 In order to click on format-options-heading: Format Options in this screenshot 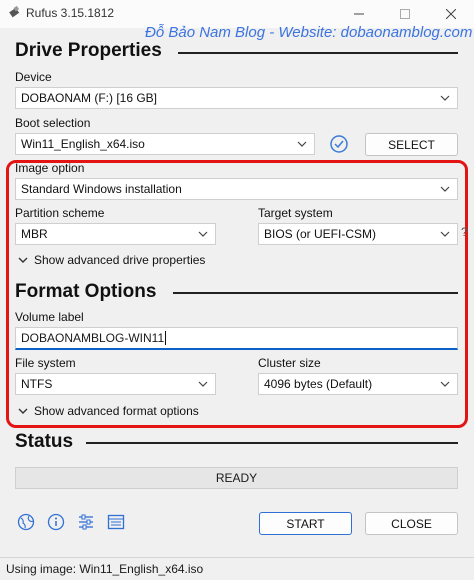, I will do `click(86, 291)`.